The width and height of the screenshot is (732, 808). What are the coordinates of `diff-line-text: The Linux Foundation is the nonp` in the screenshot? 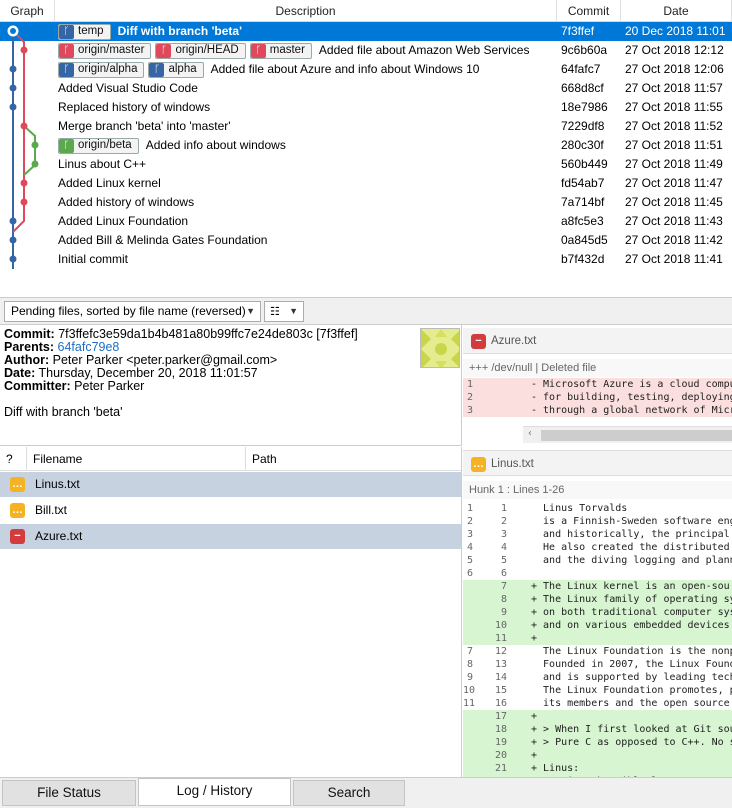 It's located at (631, 651).